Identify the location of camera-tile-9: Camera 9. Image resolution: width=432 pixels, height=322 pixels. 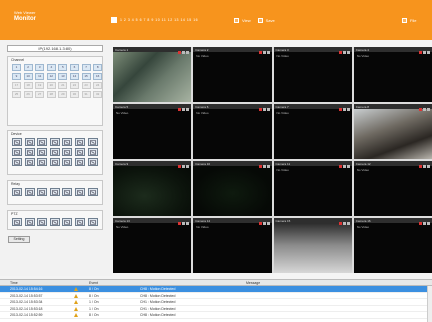
(152, 188).